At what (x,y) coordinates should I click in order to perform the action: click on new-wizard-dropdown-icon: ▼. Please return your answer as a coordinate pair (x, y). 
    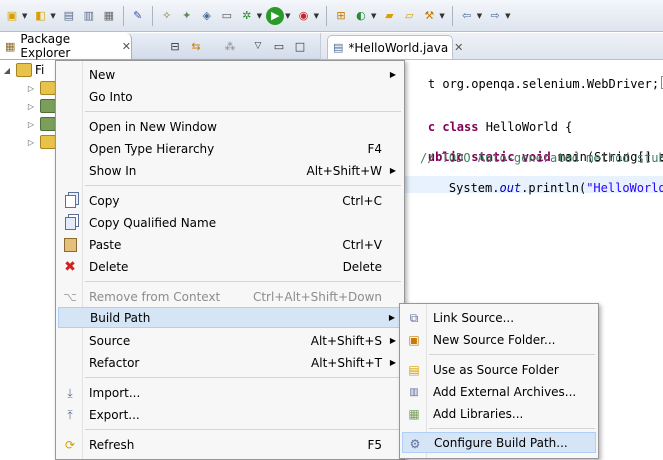
    Looking at the image, I should click on (52, 16).